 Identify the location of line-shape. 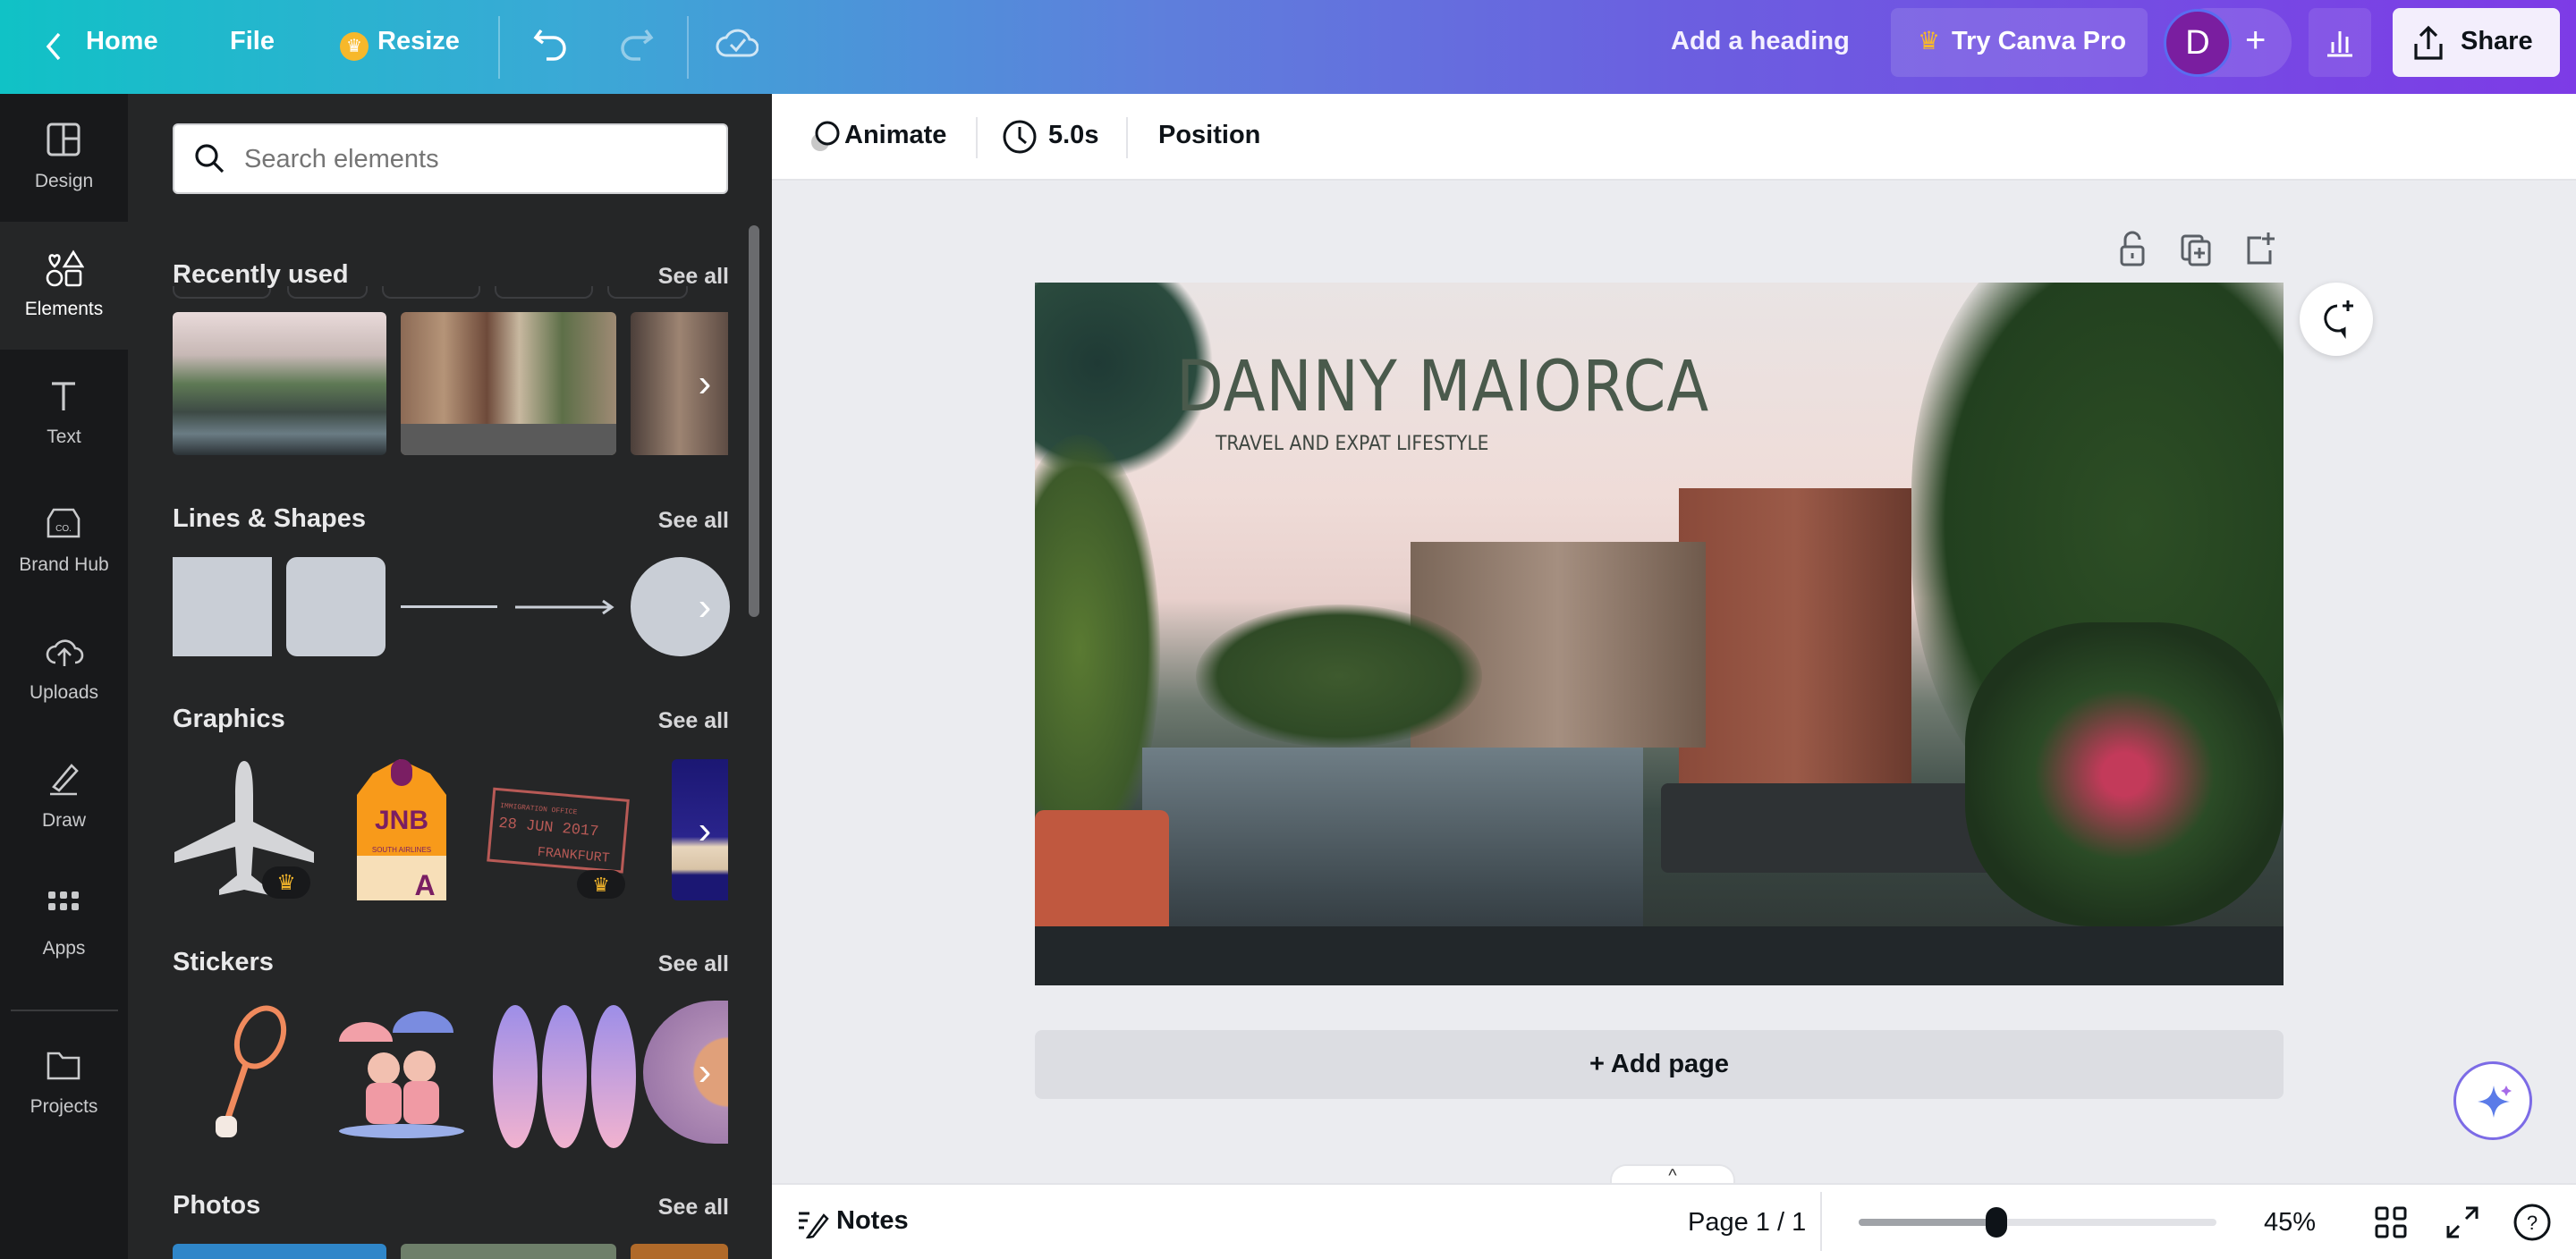
(449, 606).